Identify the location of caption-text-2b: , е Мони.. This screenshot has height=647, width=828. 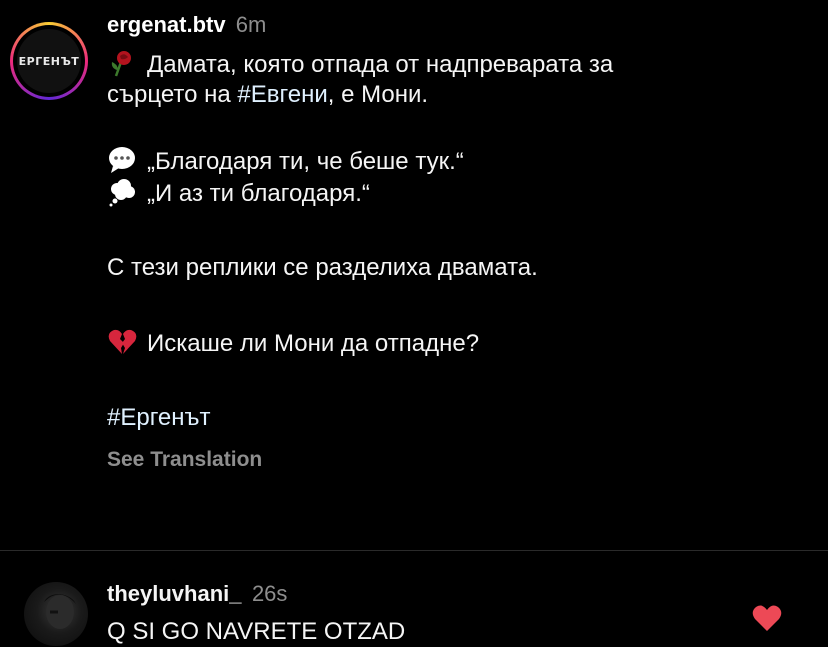
(378, 94).